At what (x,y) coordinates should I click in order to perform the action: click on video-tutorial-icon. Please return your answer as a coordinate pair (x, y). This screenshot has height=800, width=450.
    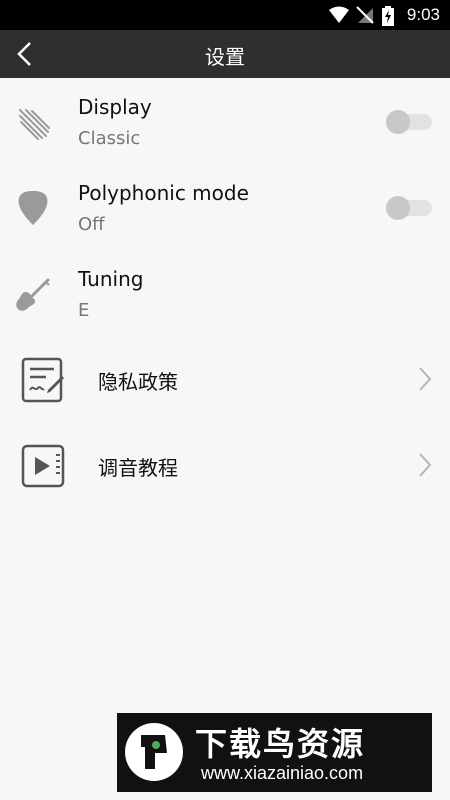
    Looking at the image, I should click on (43, 466).